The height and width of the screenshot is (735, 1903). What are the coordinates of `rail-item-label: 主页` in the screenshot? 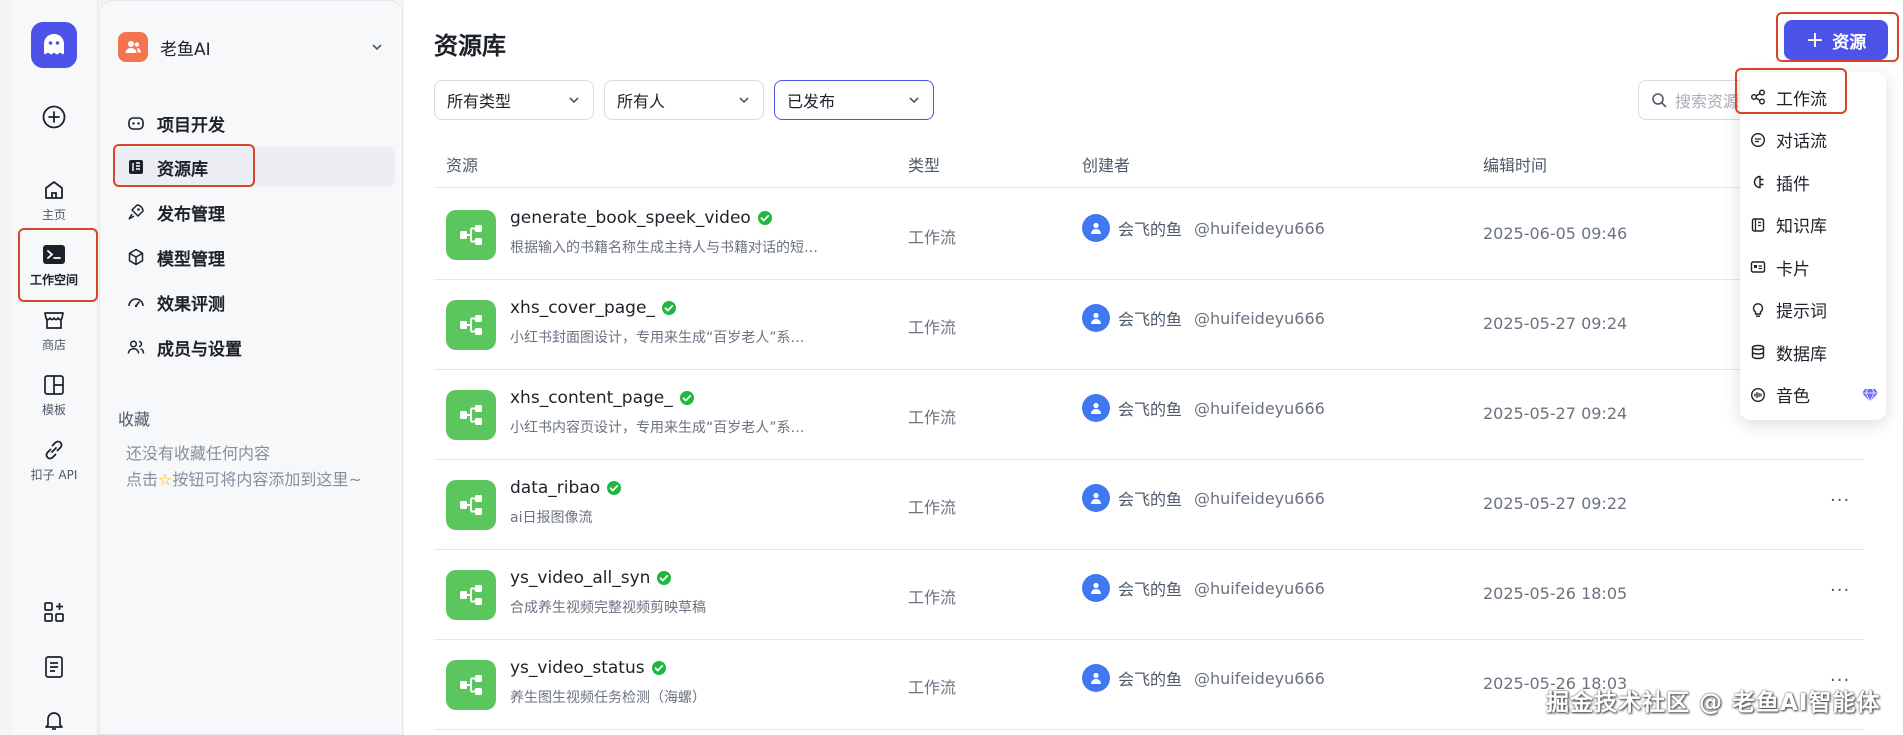 It's located at (53, 215).